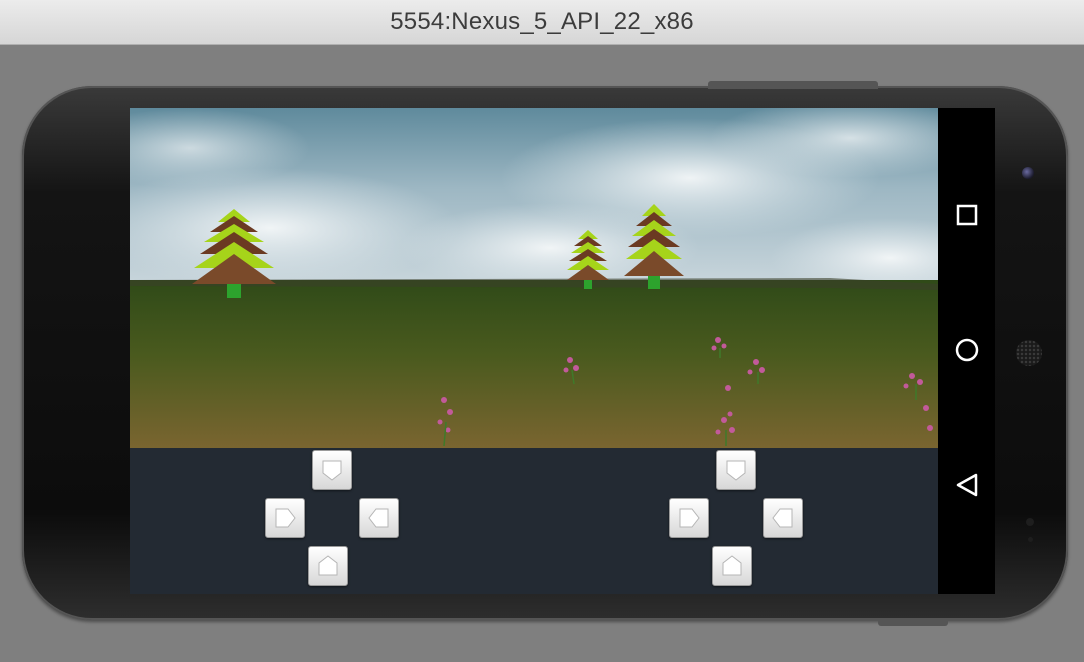 Image resolution: width=1084 pixels, height=662 pixels. Describe the element at coordinates (1030, 522) in the screenshot. I see `proximity-sensor` at that location.